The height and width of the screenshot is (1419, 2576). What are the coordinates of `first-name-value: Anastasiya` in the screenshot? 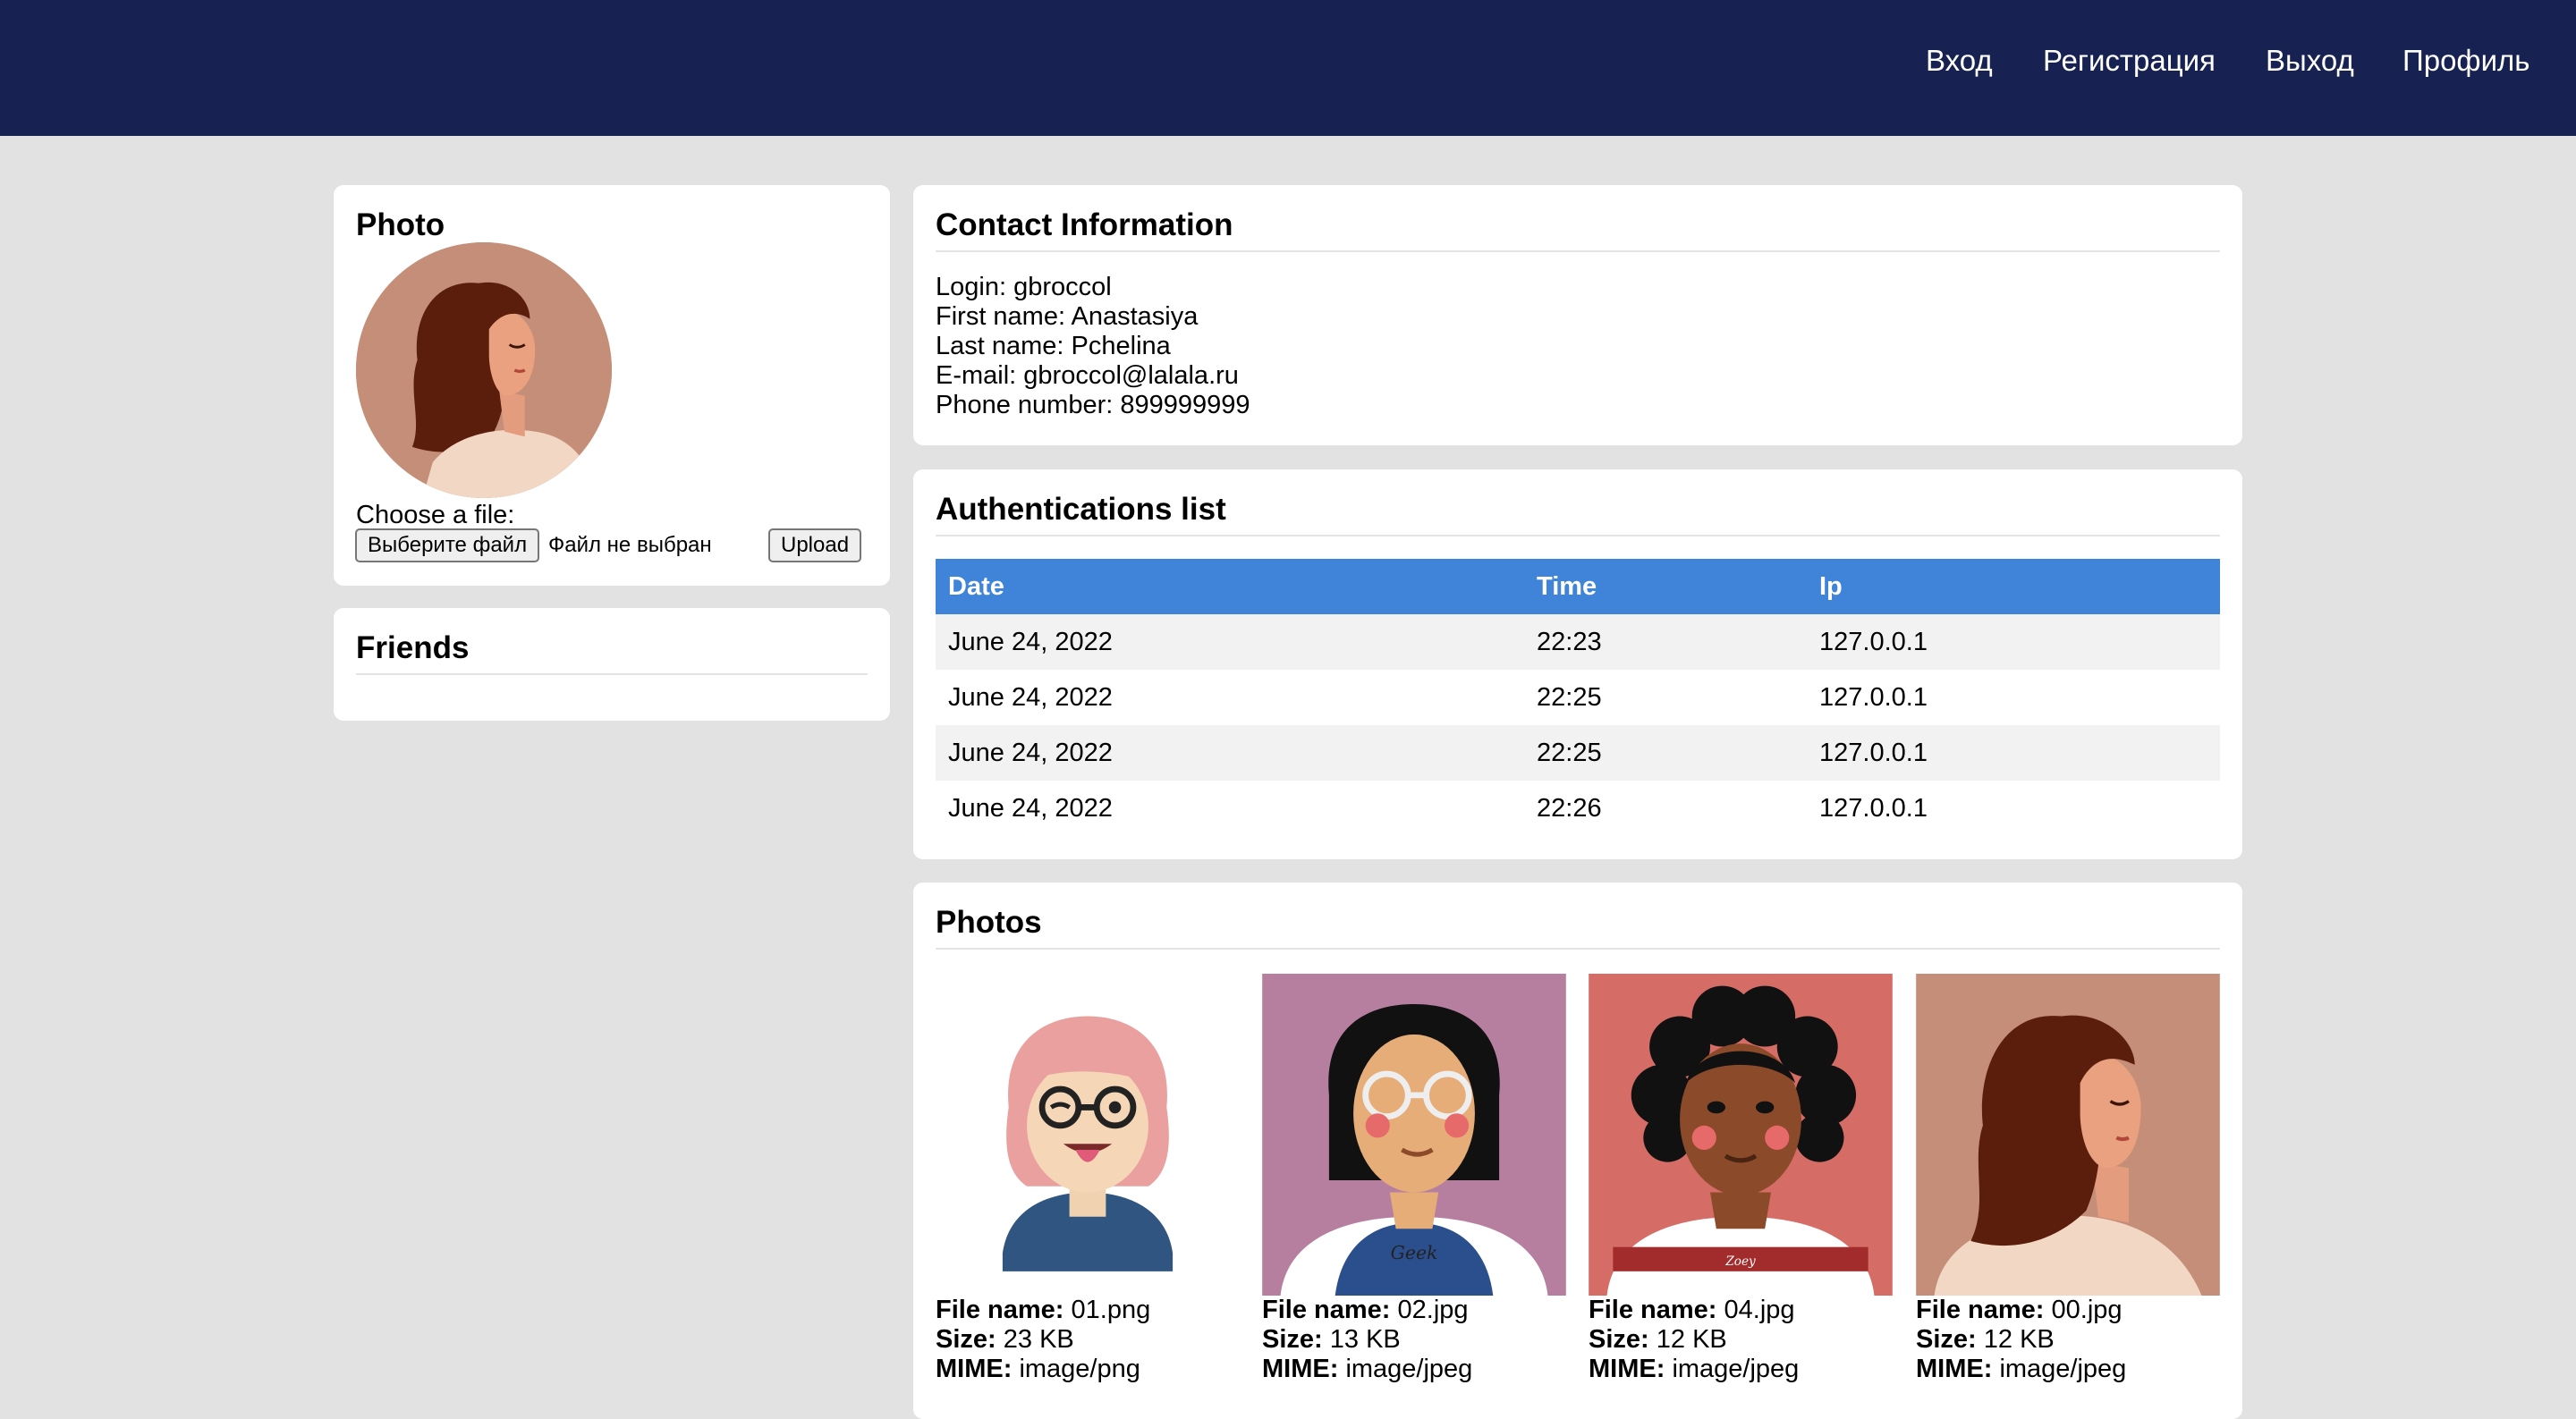 It's located at (1135, 316).